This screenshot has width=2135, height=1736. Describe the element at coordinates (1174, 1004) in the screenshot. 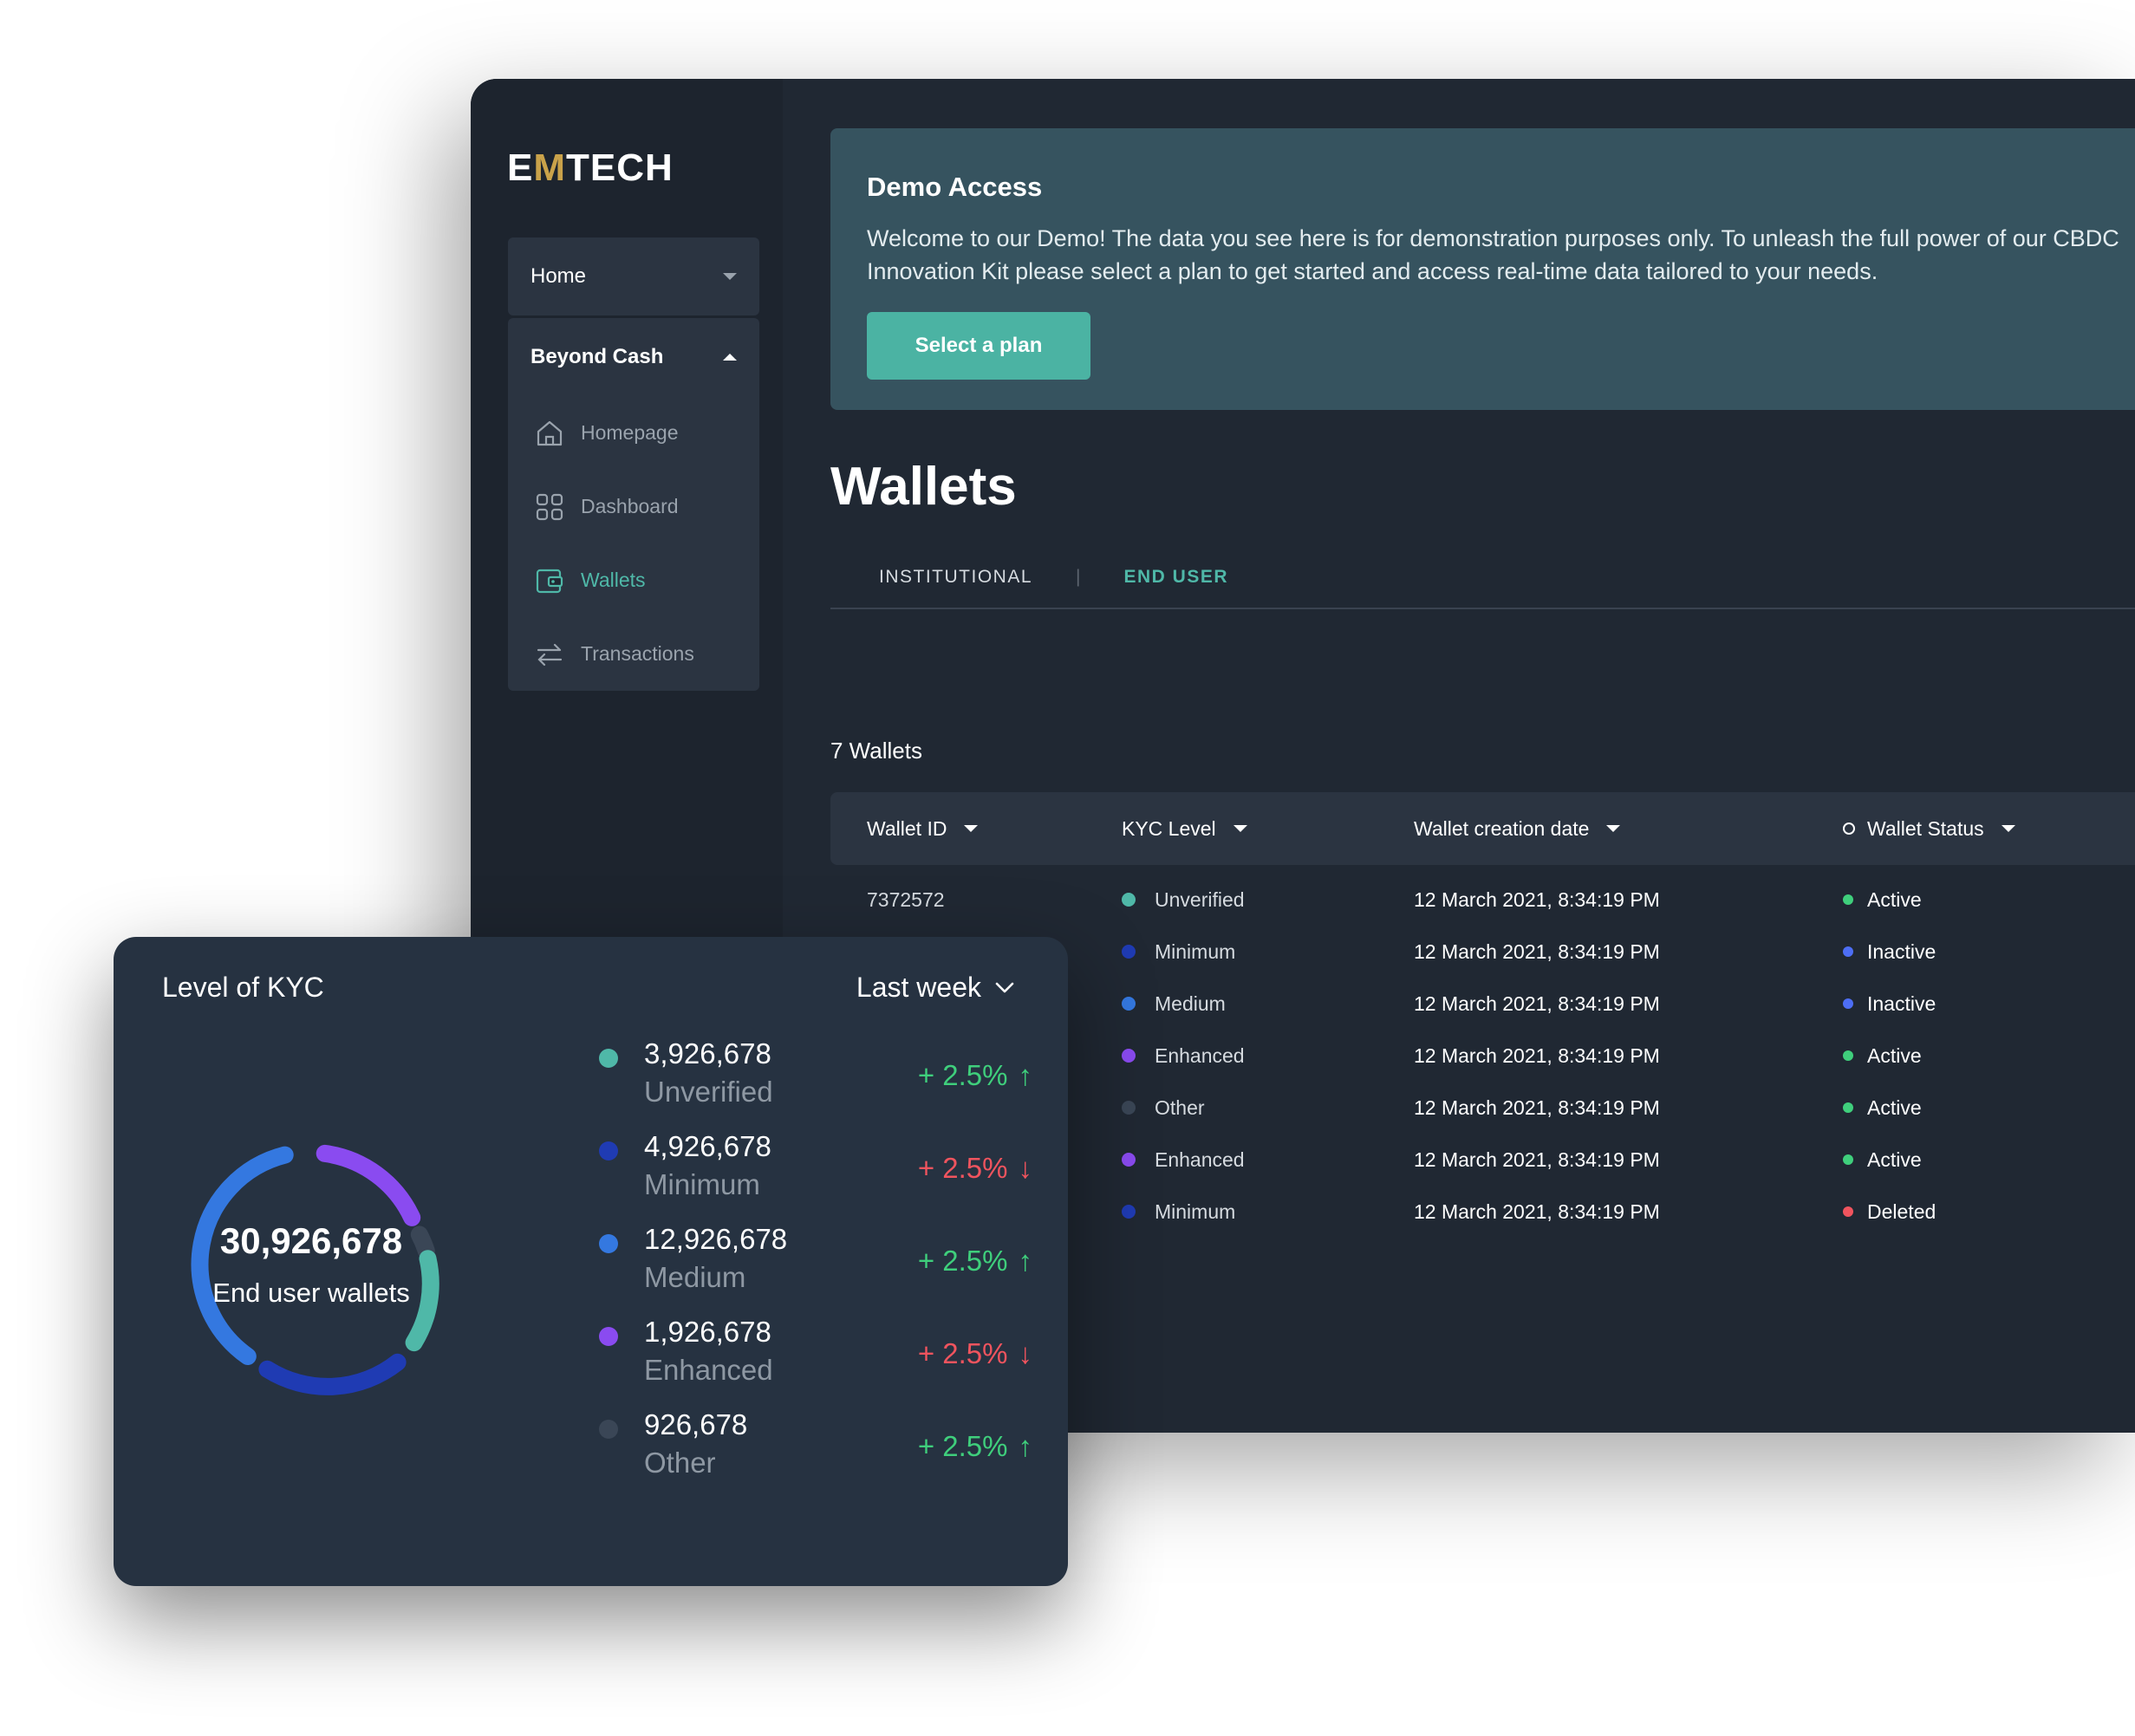

I see `kyc-level-cell: Medium` at that location.